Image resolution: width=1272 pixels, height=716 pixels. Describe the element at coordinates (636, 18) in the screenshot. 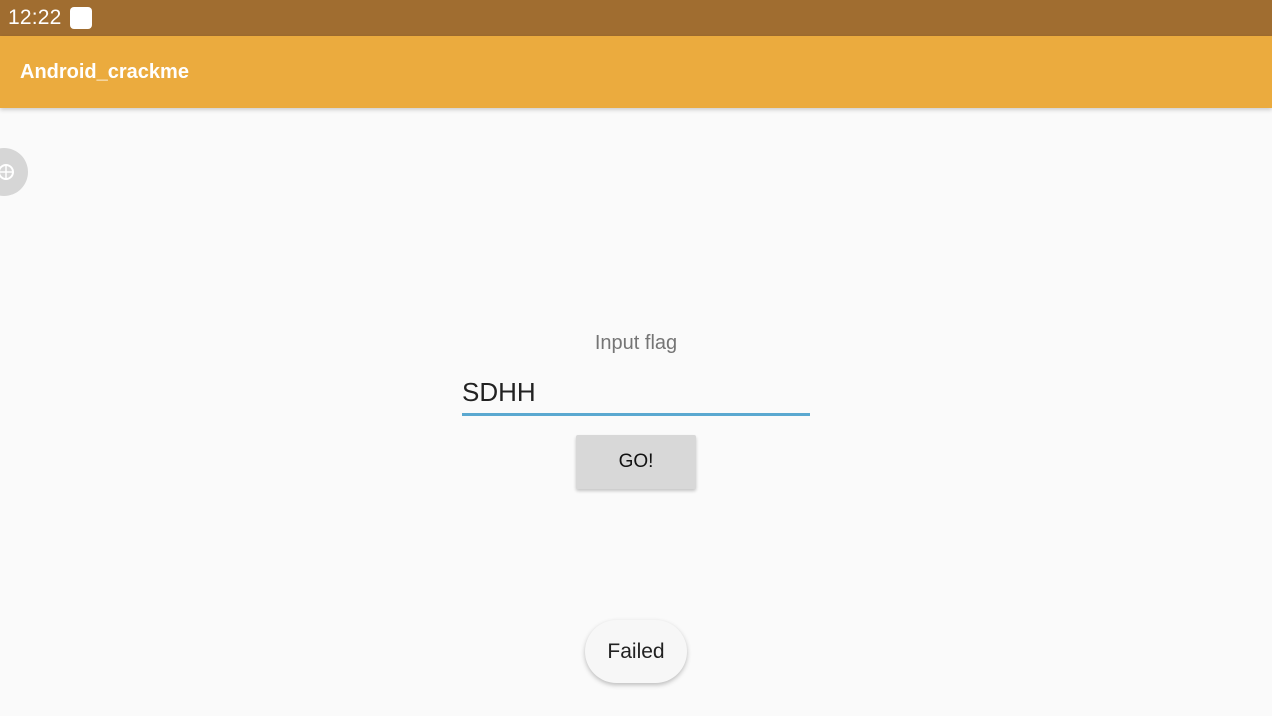

I see `status-bar: 12:22` at that location.